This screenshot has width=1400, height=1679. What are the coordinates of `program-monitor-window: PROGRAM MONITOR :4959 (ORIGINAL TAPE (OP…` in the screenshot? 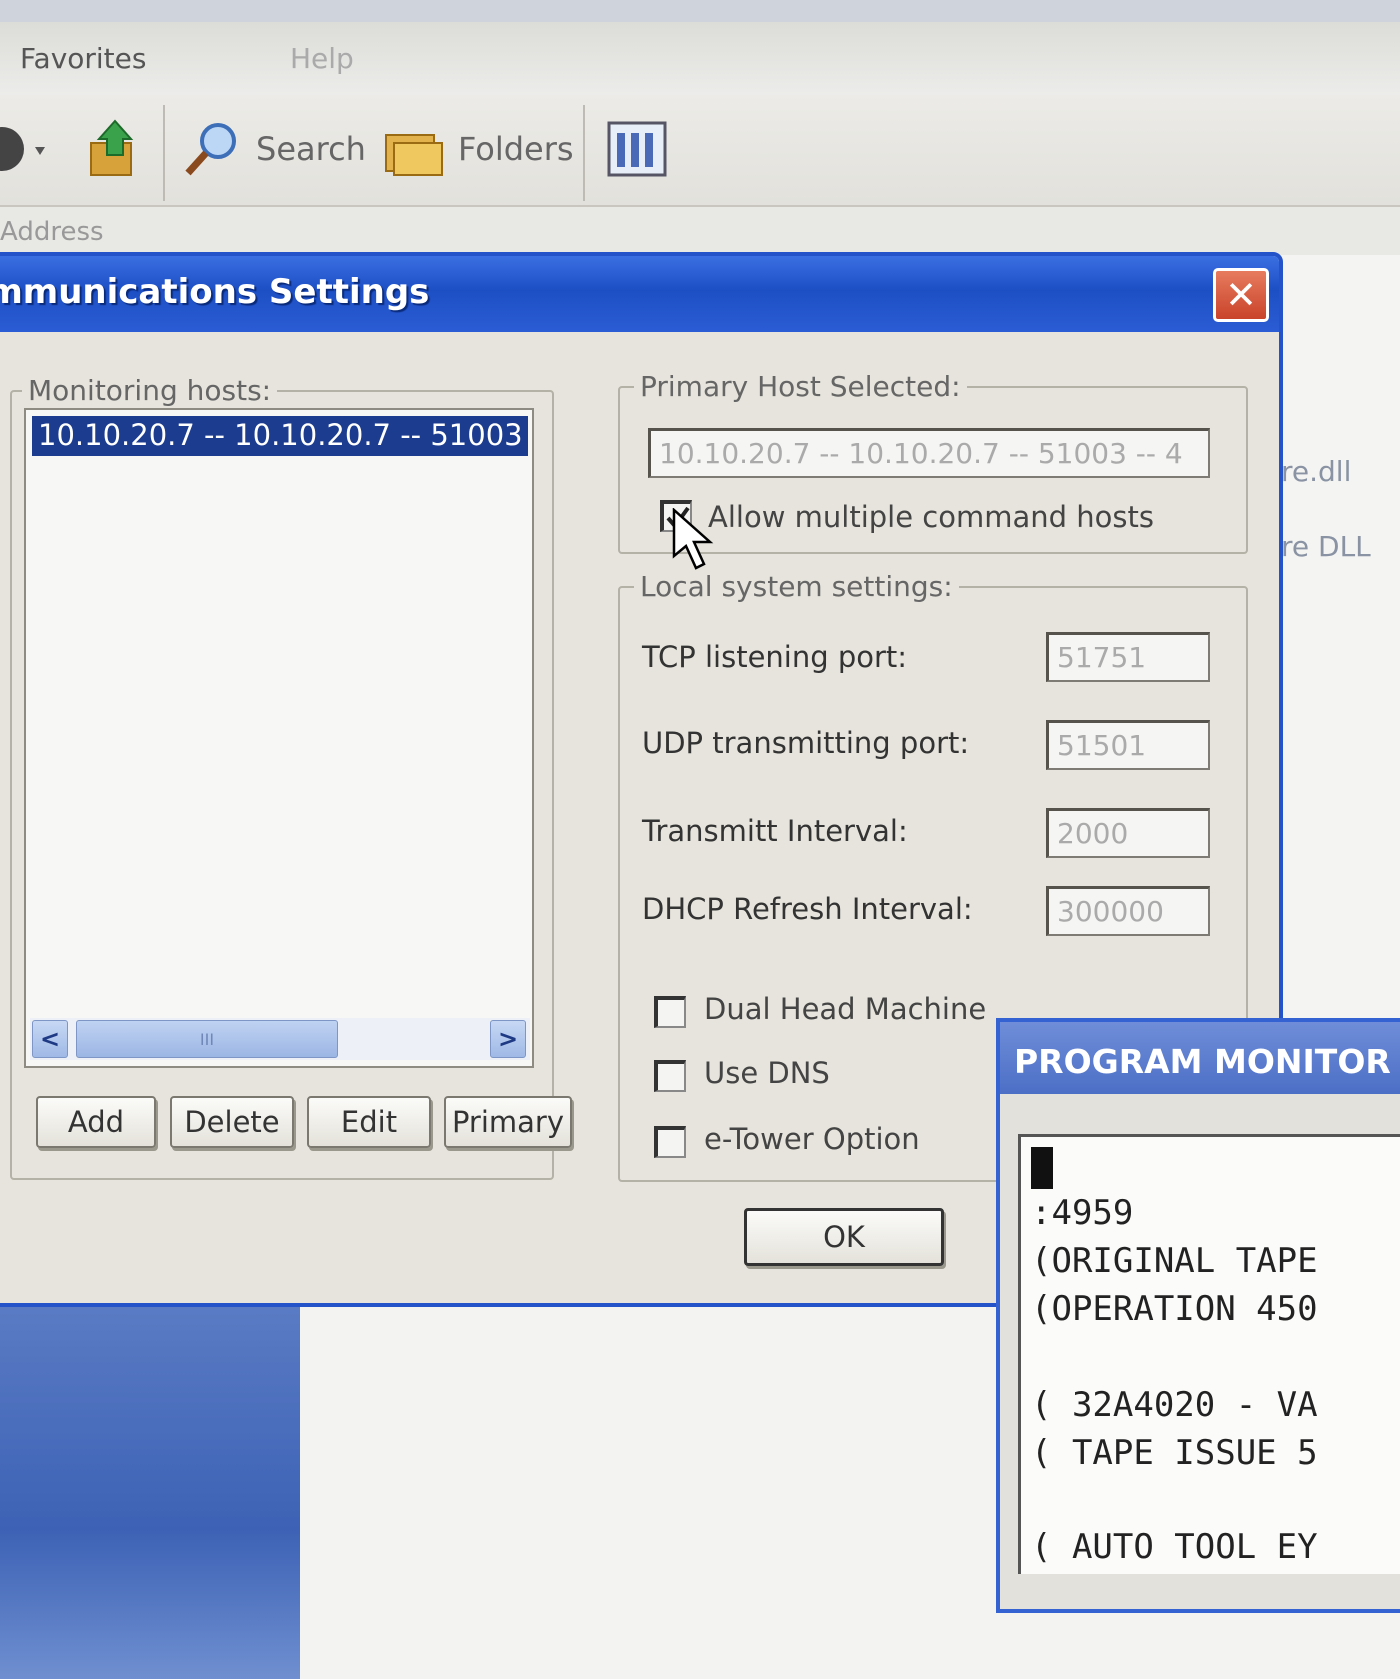 It's located at (1198, 1315).